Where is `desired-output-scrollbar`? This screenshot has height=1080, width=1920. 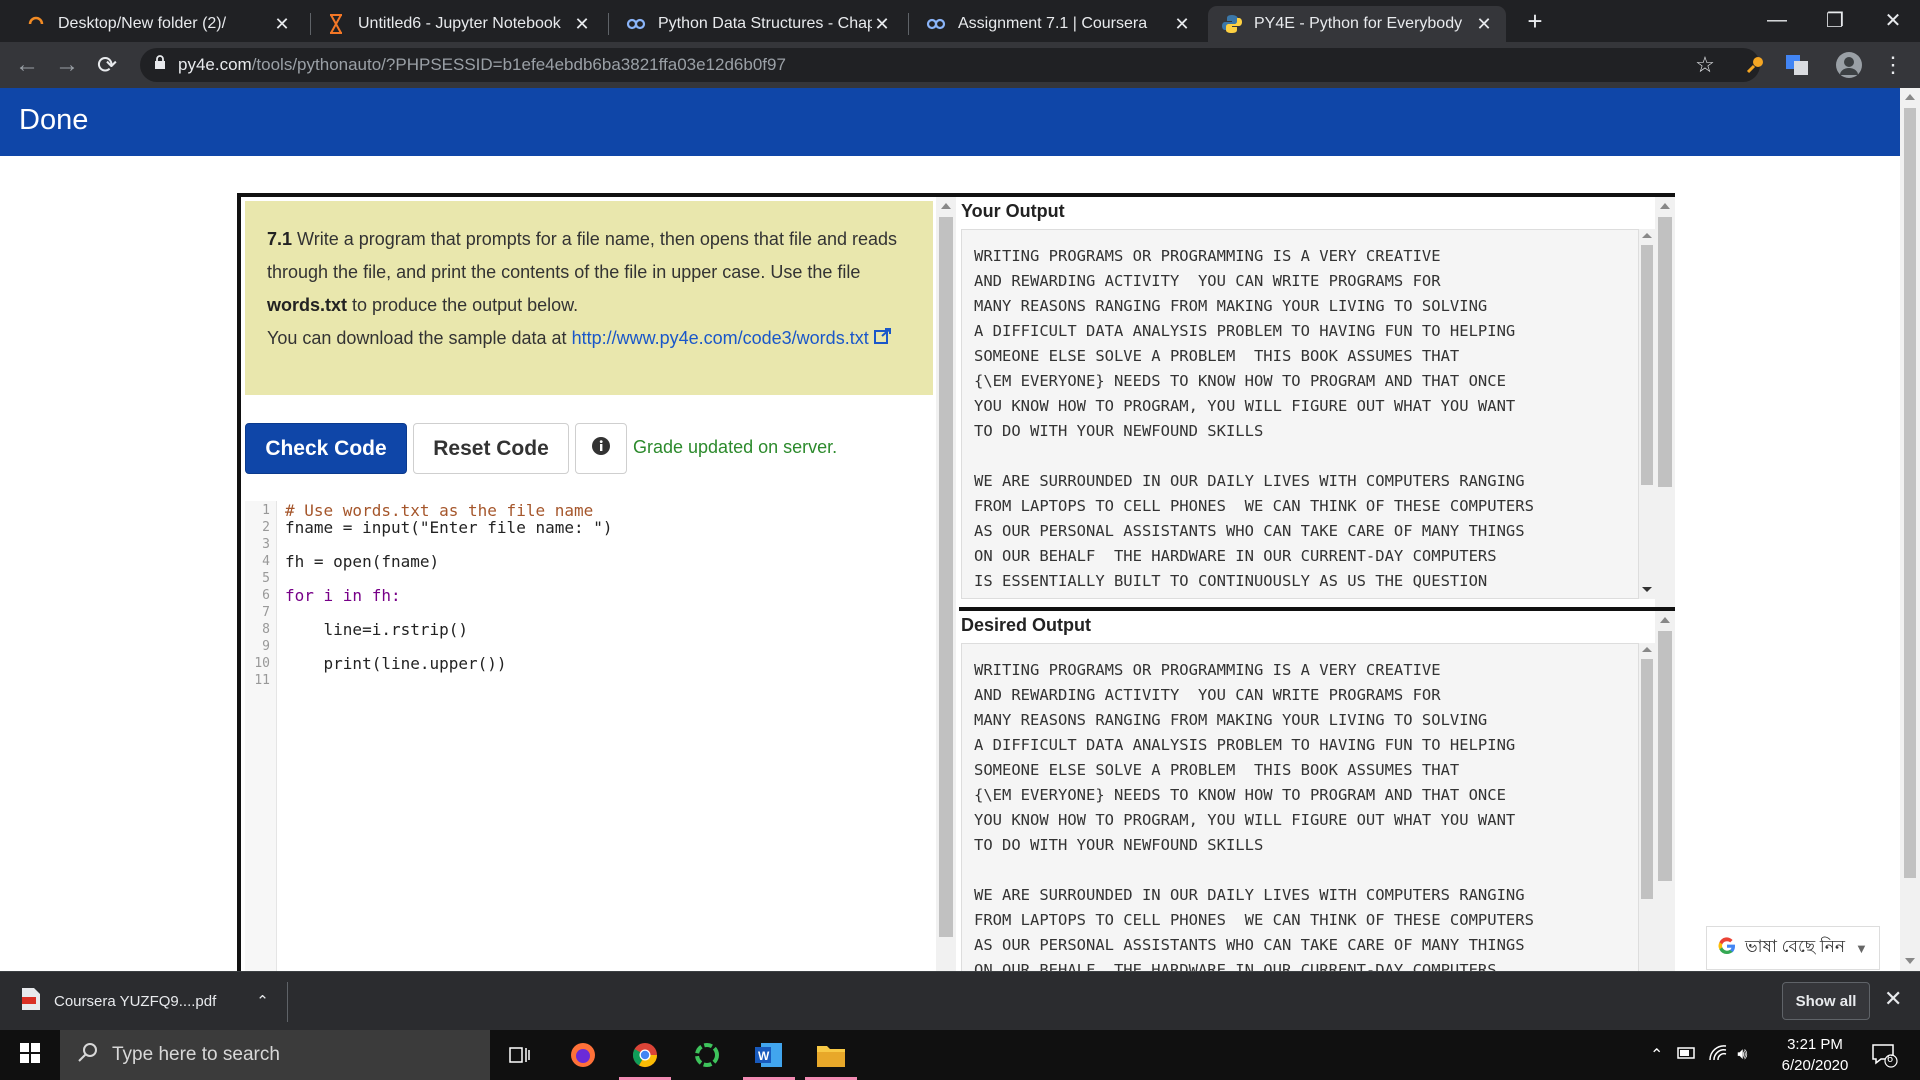 desired-output-scrollbar is located at coordinates (1647, 807).